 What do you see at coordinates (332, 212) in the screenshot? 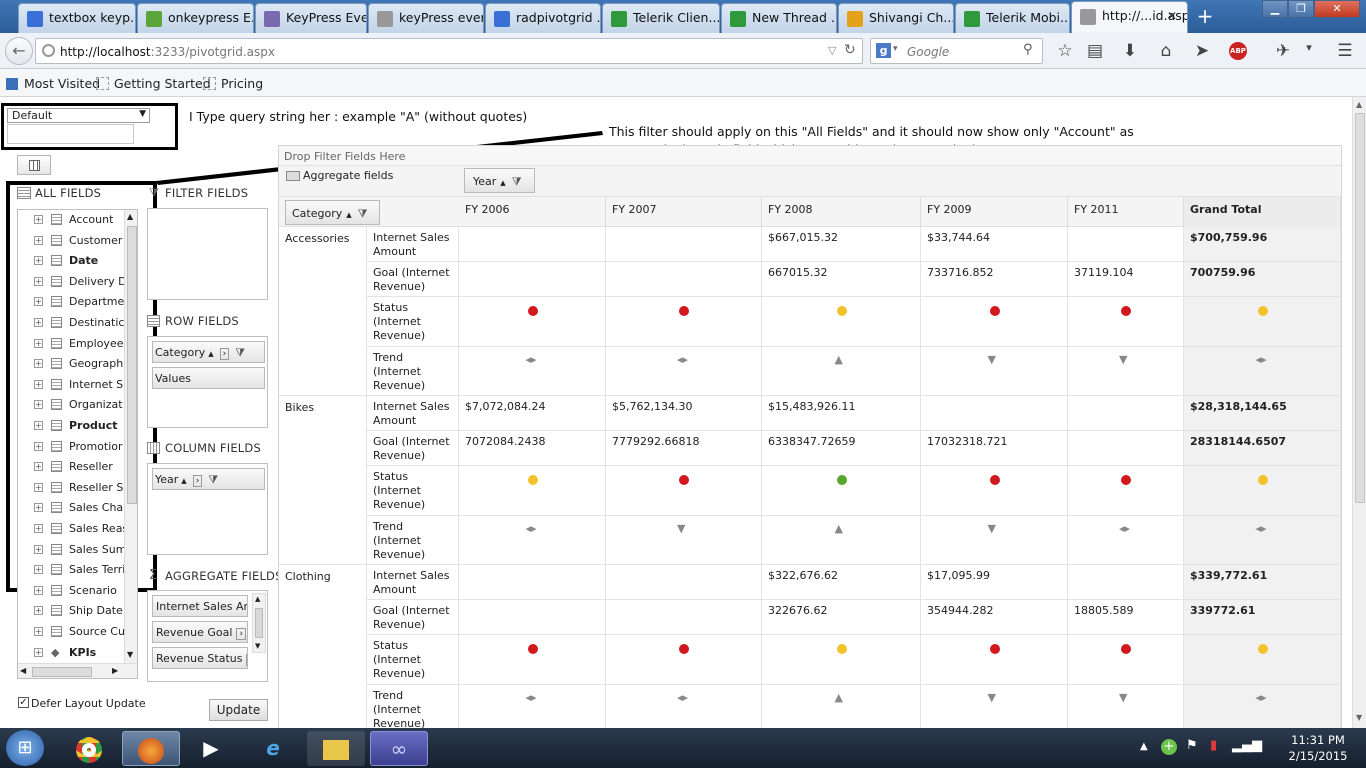
I see `row-chip-category: Category ▲ ⧩` at bounding box center [332, 212].